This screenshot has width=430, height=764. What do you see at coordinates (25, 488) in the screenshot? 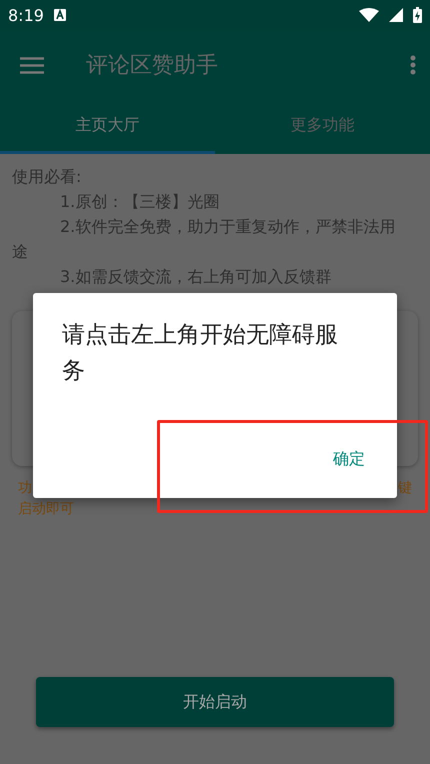
I see `hint-text: 功` at bounding box center [25, 488].